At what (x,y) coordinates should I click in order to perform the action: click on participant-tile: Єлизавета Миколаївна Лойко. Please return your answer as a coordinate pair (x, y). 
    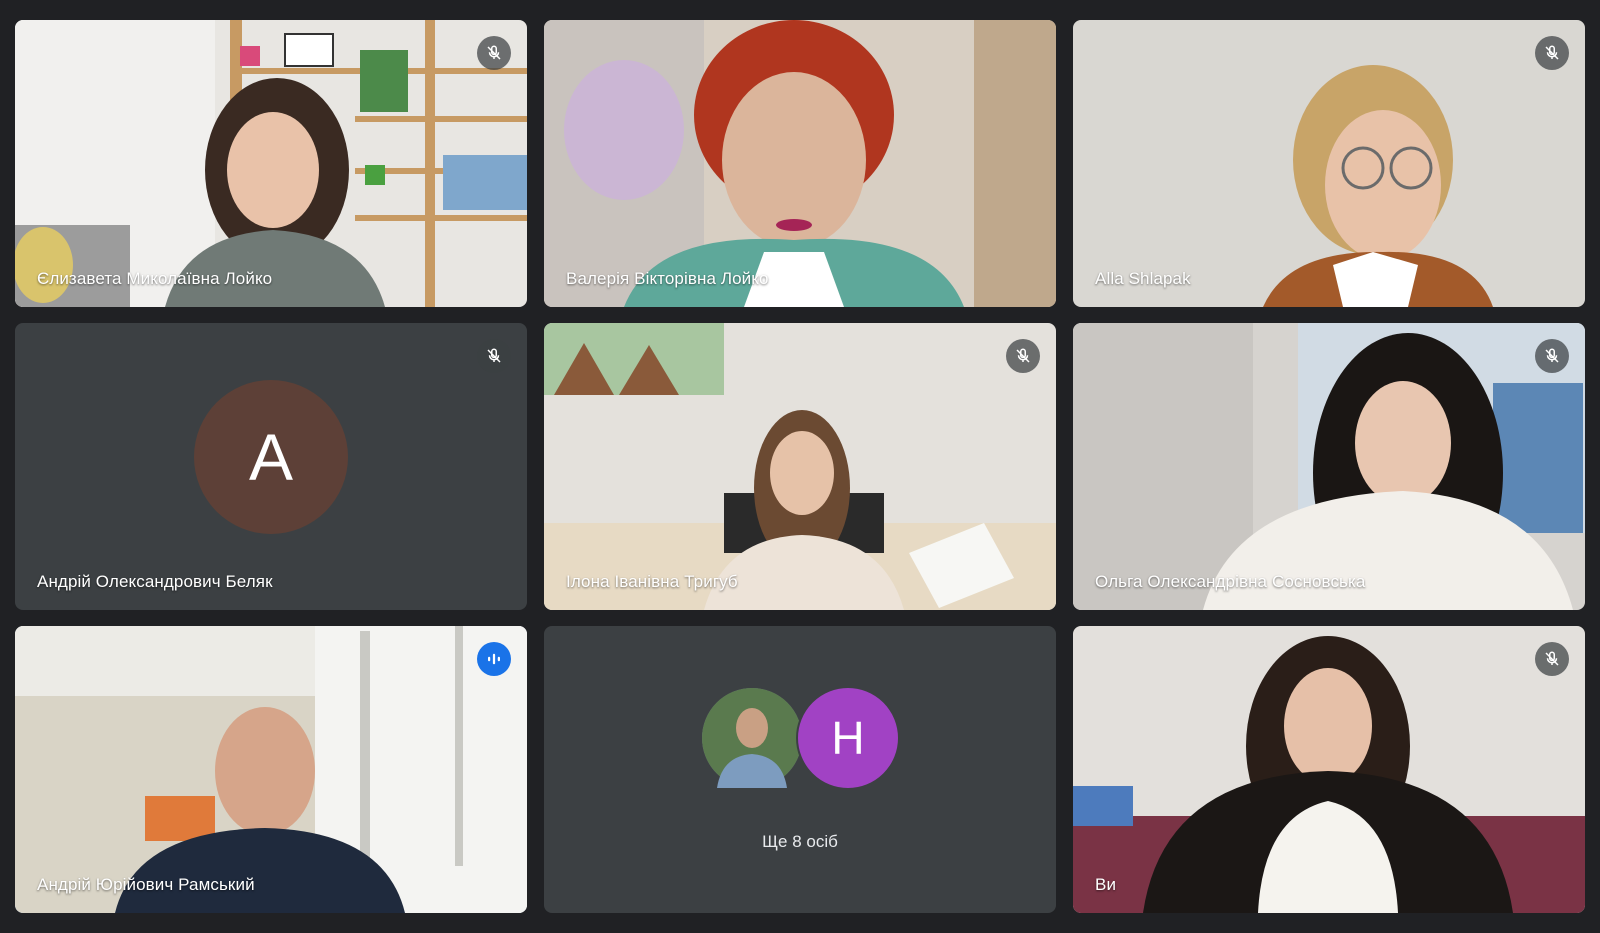
    Looking at the image, I should click on (271, 163).